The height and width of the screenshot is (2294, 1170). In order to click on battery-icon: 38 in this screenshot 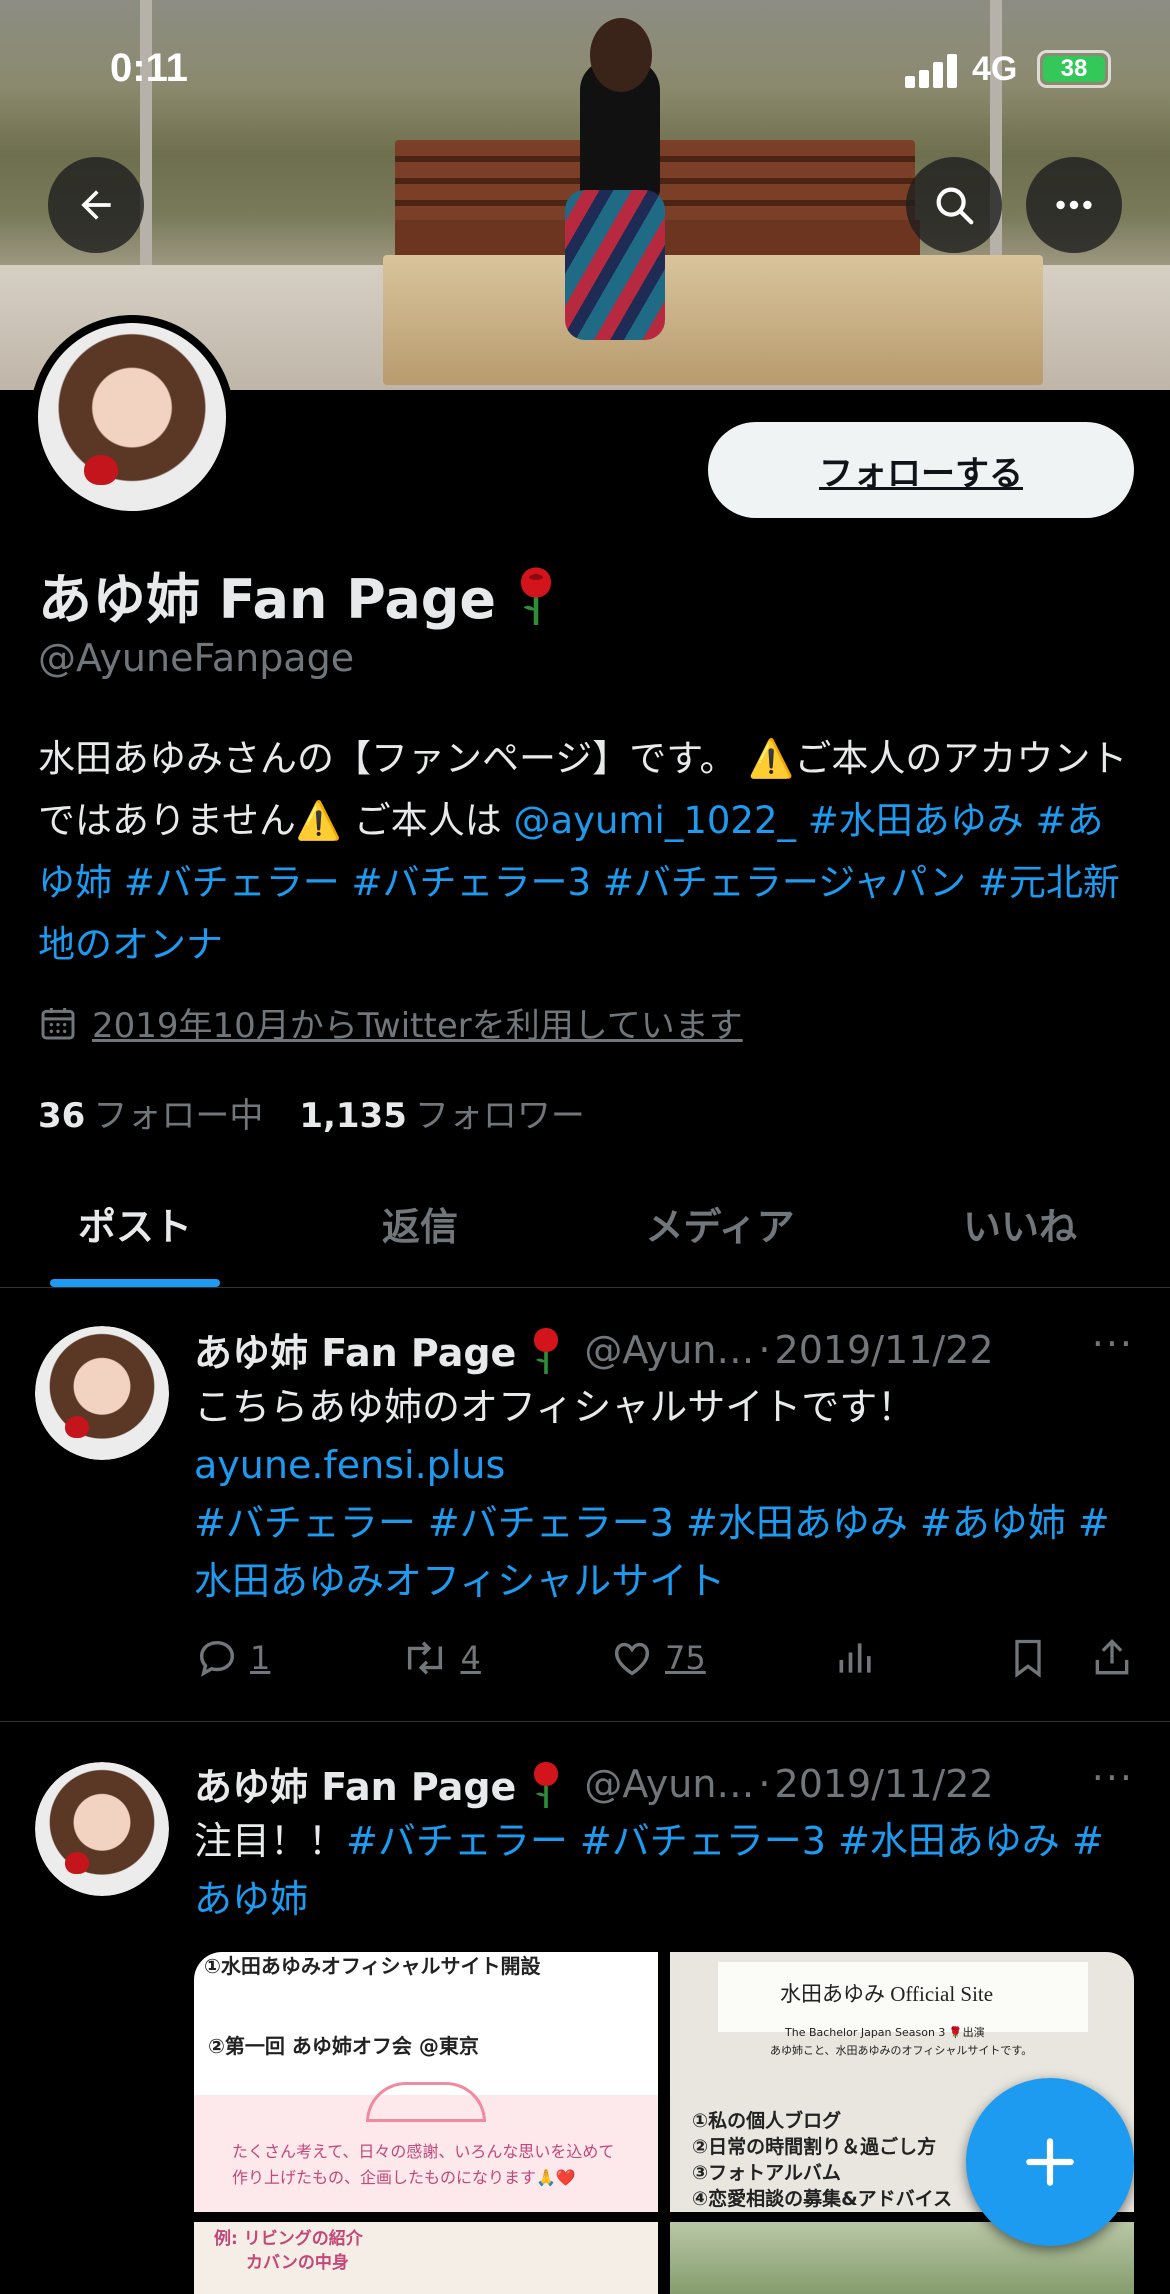, I will do `click(1074, 69)`.